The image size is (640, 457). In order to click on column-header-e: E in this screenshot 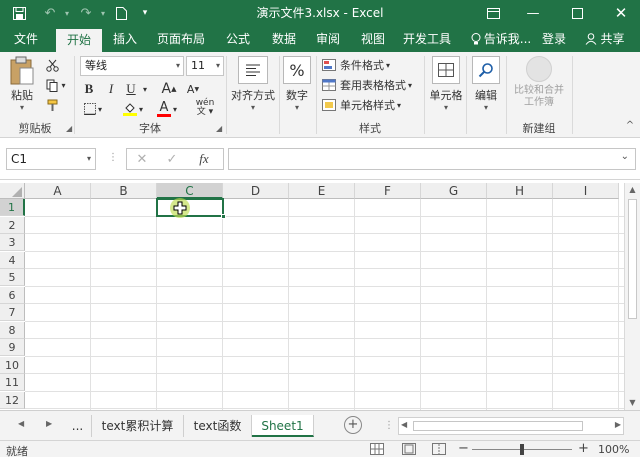, I will do `click(322, 191)`.